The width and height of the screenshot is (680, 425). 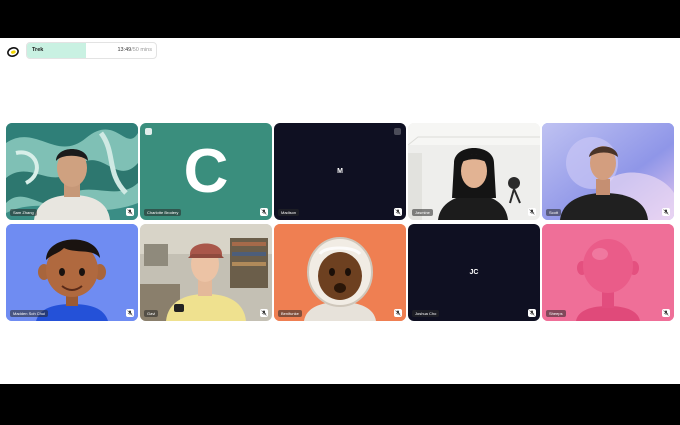 I want to click on participant-name: Joshua Cho, so click(x=426, y=313).